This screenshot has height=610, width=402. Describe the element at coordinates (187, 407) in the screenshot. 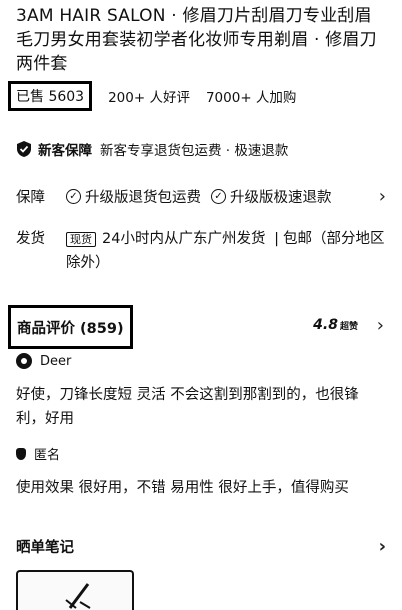

I see `review-text: 好使，刀锋长度短 灵活 不会这割到那割到的，也很锋利，好用` at that location.